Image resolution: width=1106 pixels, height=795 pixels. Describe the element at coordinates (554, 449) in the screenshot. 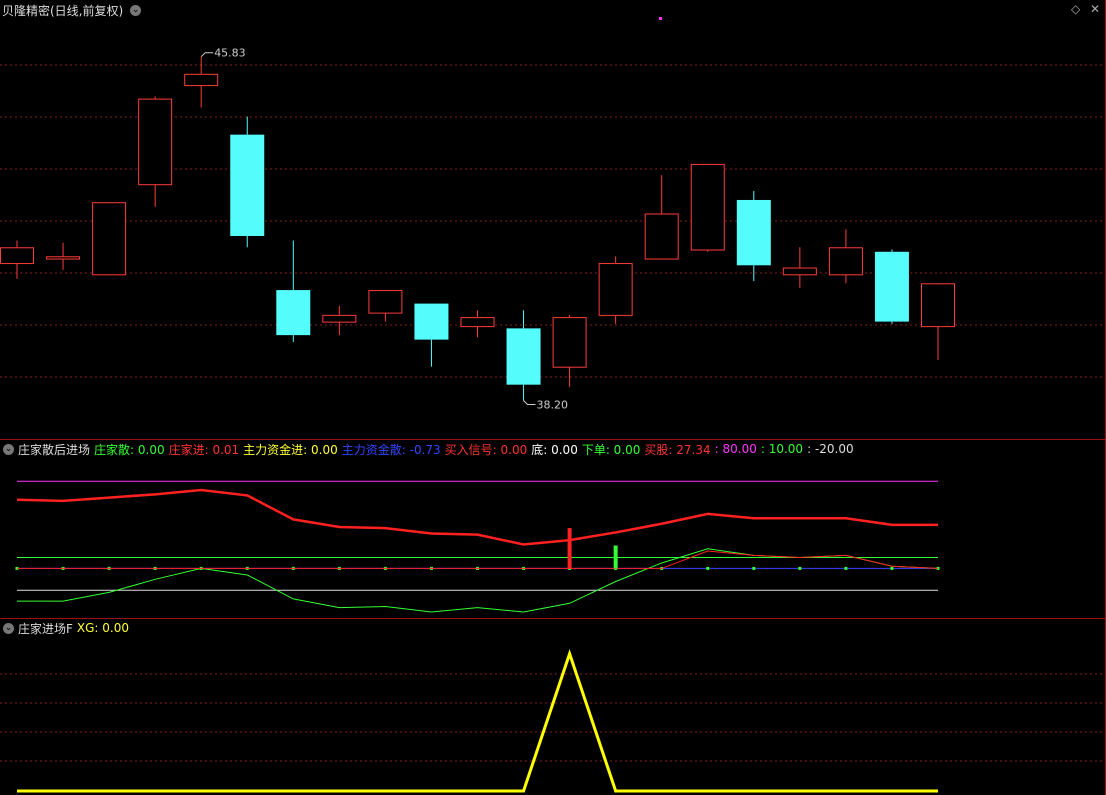

I see `legend-di: 底: 0.00` at that location.